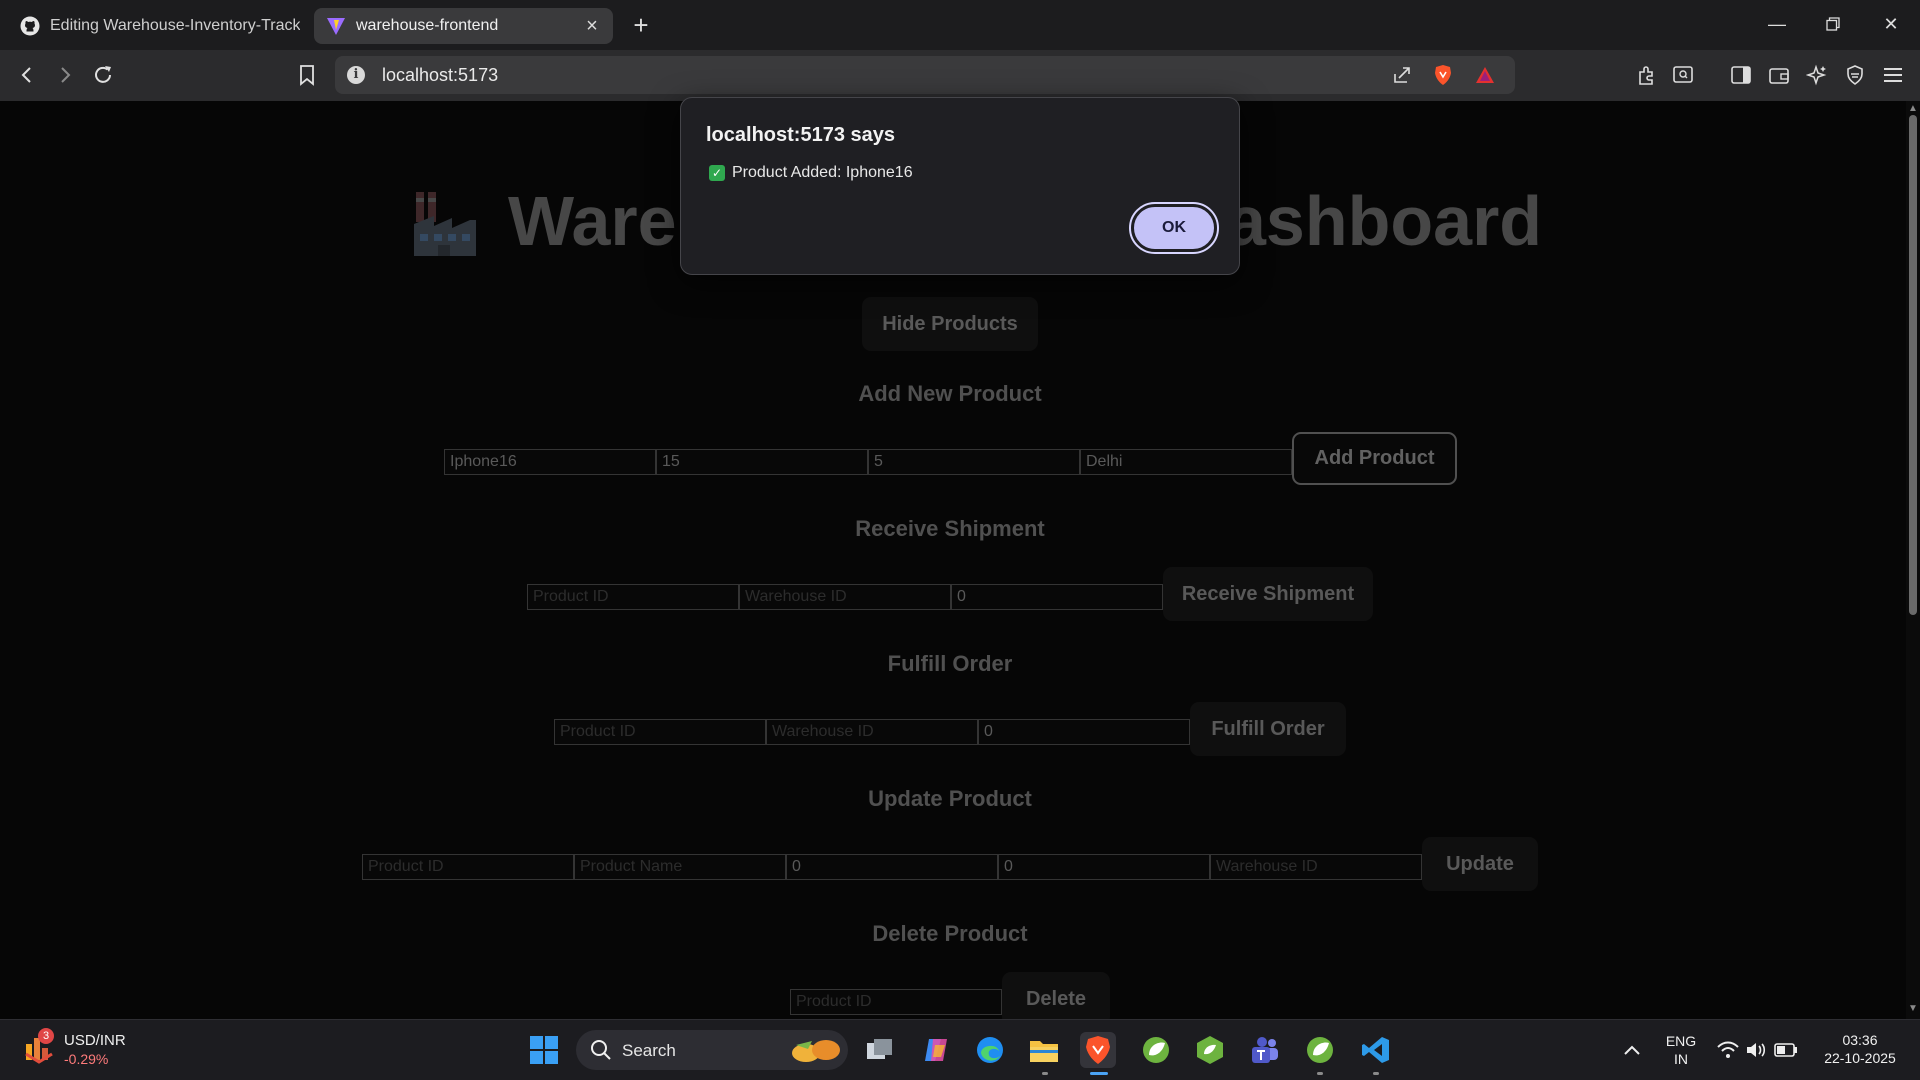  What do you see at coordinates (1913, 365) in the screenshot?
I see `scrollbar-thumb` at bounding box center [1913, 365].